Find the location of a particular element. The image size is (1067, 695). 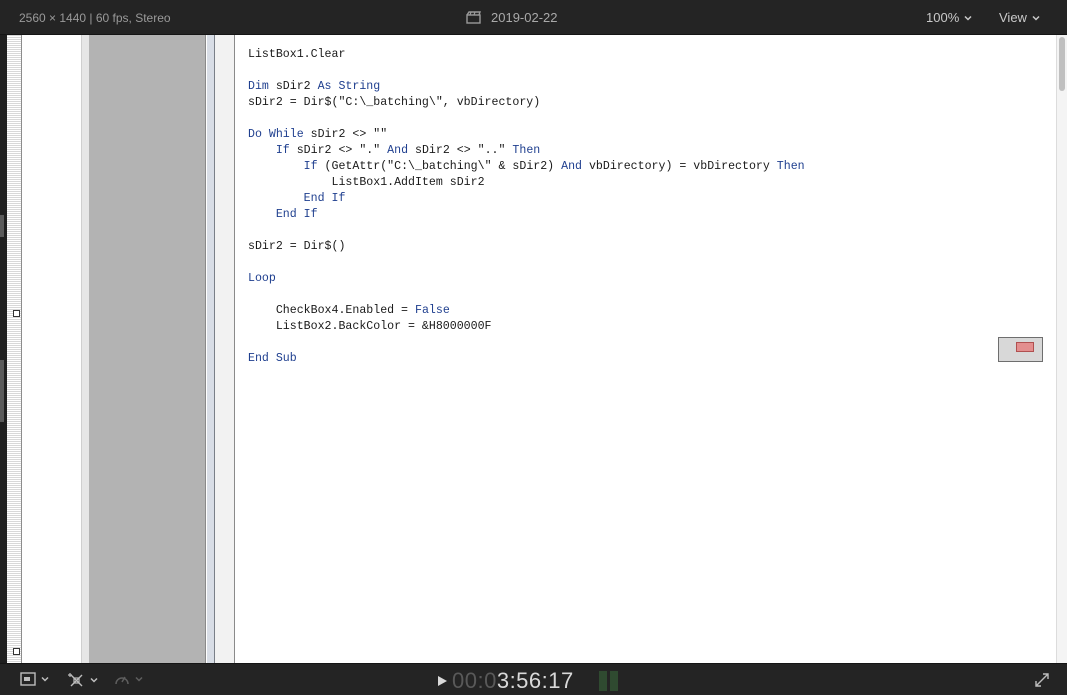

clip-title: 2019-02-22 is located at coordinates (512, 17).